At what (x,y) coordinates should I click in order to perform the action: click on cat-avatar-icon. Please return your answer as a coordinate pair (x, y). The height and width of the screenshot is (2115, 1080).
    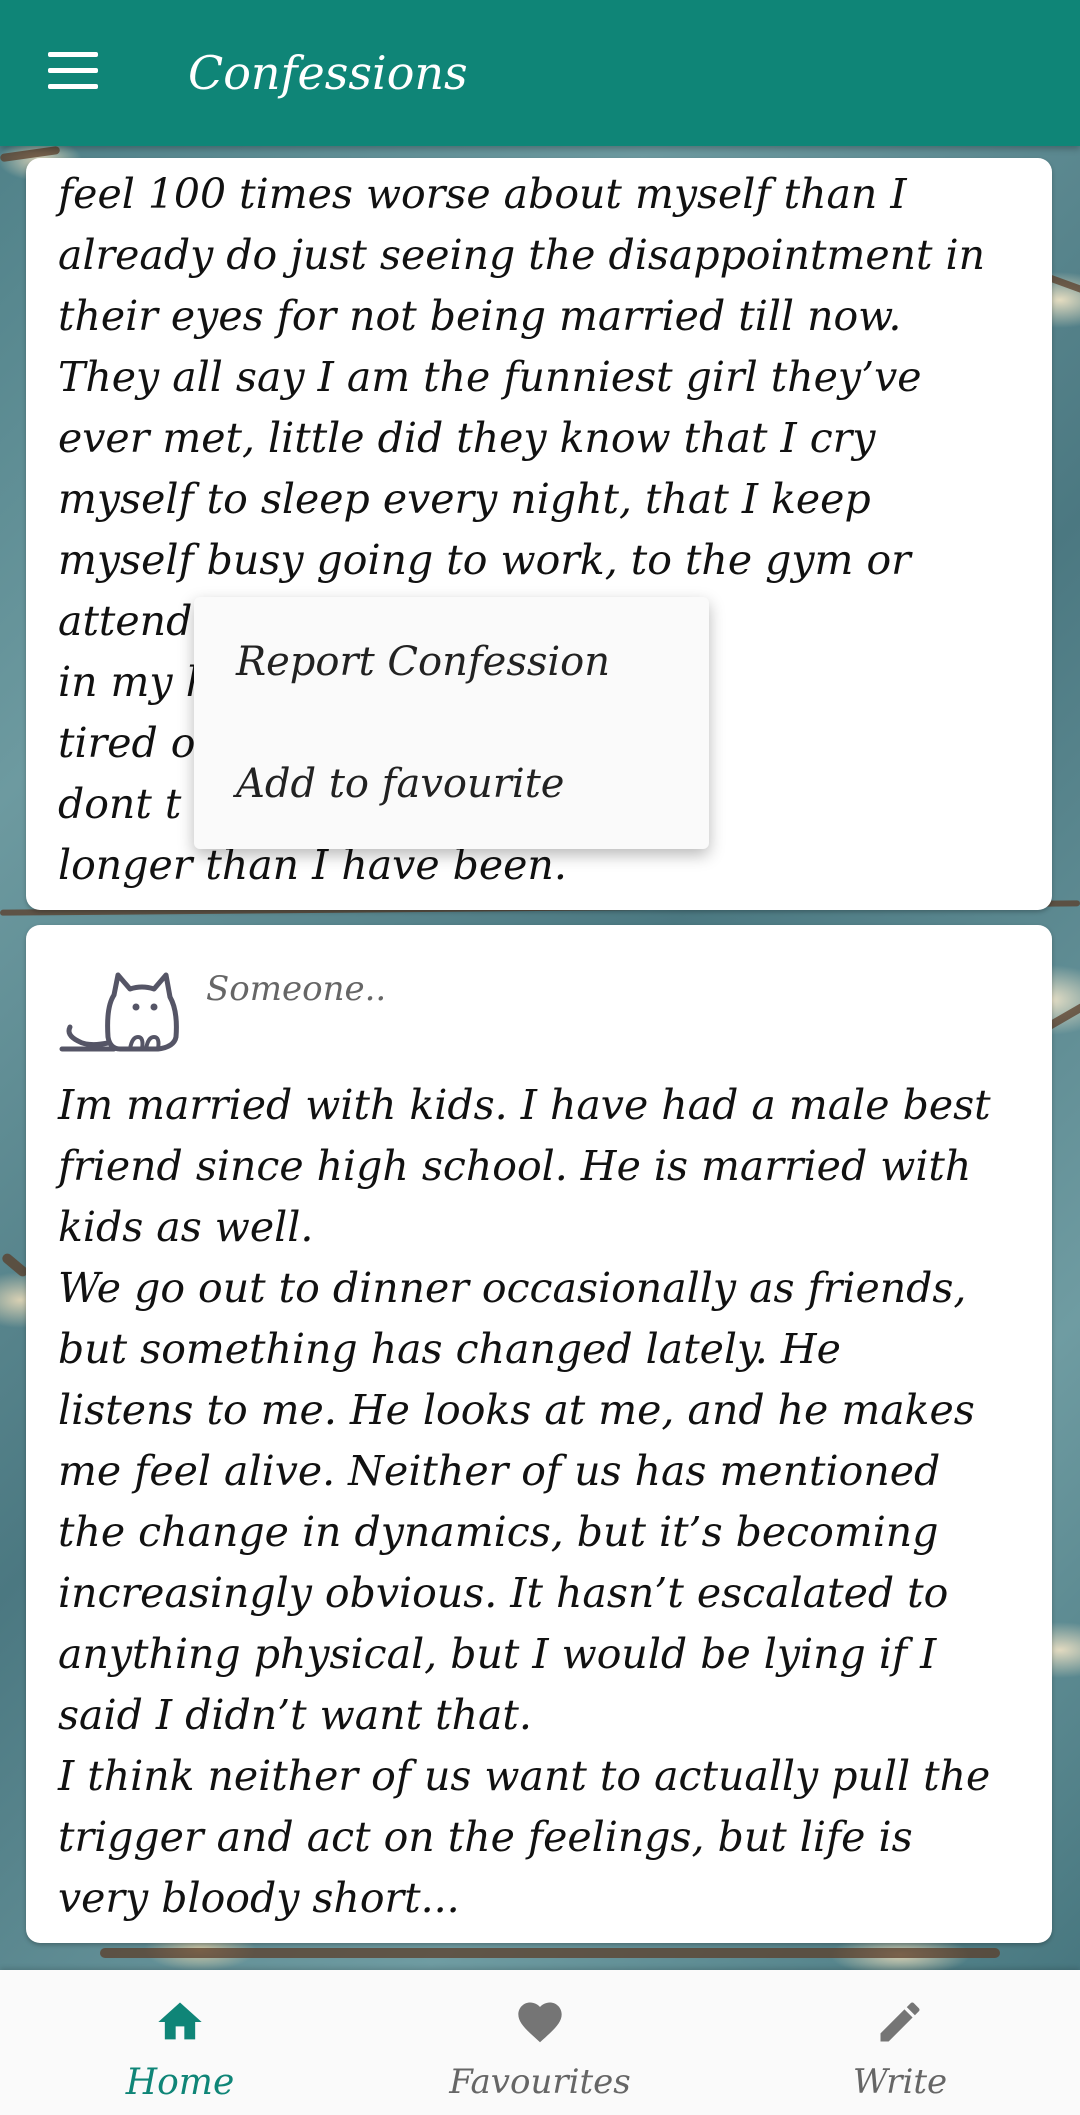
    Looking at the image, I should click on (119, 1012).